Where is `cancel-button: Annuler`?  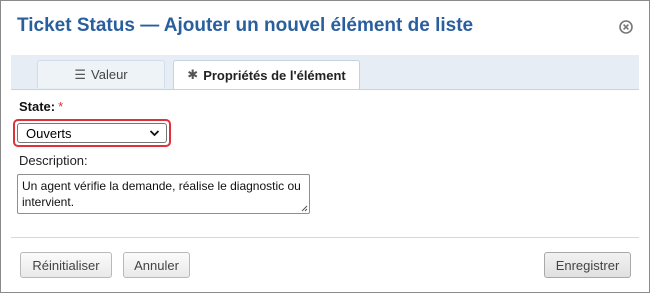
cancel-button: Annuler is located at coordinates (156, 265).